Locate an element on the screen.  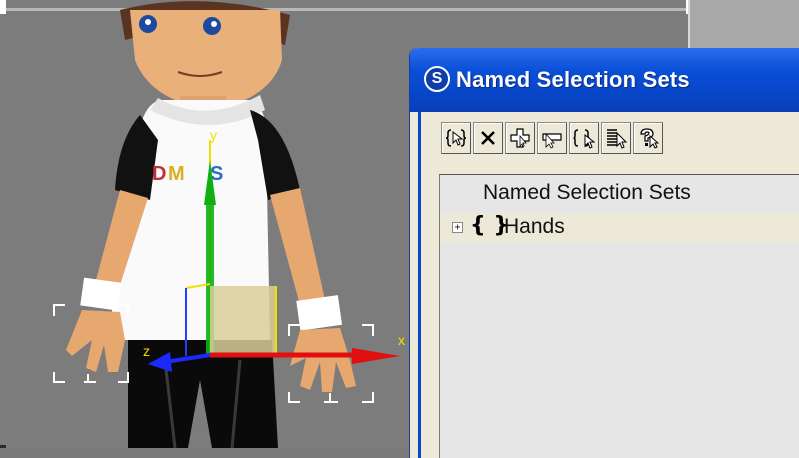
question-select-icon is located at coordinates (649, 138).